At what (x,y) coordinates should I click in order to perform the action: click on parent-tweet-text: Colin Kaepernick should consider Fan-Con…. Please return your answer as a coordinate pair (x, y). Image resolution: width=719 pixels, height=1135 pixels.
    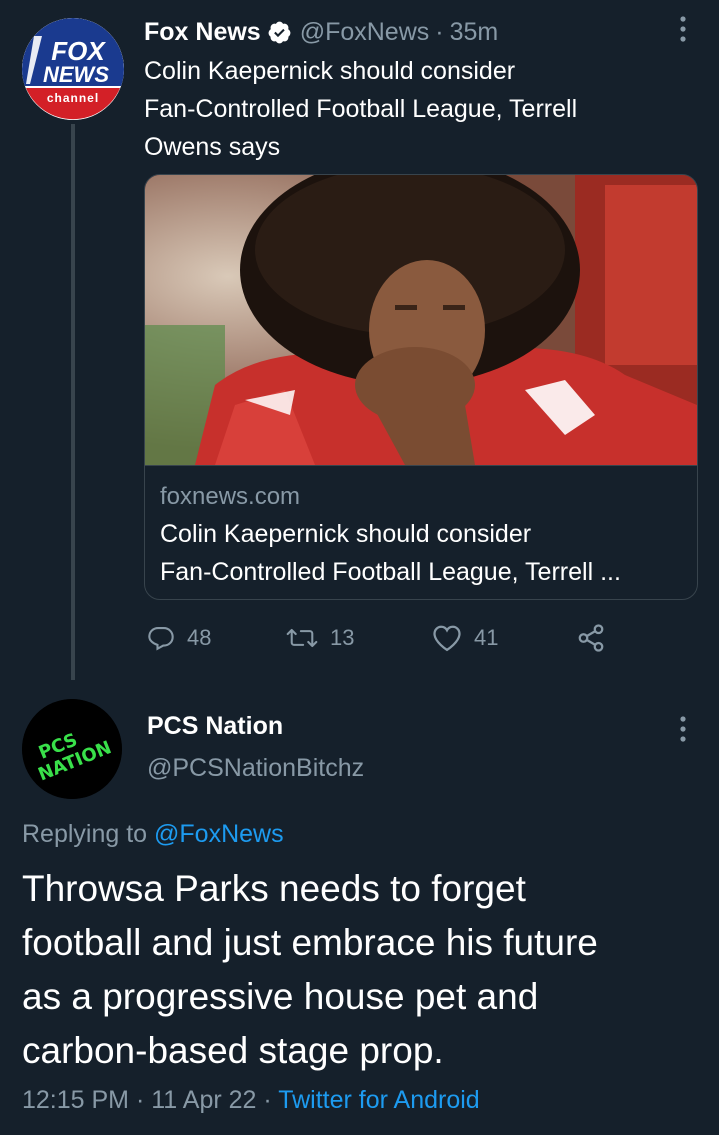
    Looking at the image, I should click on (414, 109).